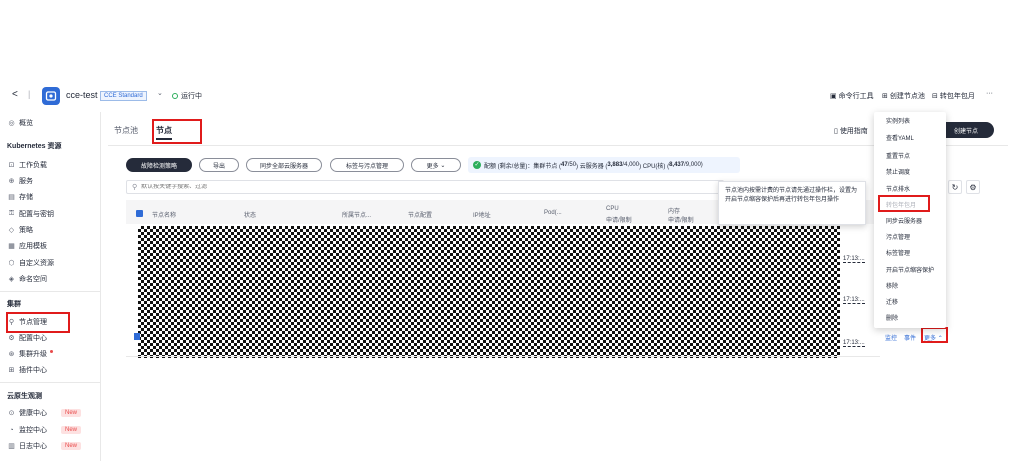 This screenshot has height=461, width=1024. Describe the element at coordinates (898, 188) in the screenshot. I see `menu-item-drain: 节点排水` at that location.